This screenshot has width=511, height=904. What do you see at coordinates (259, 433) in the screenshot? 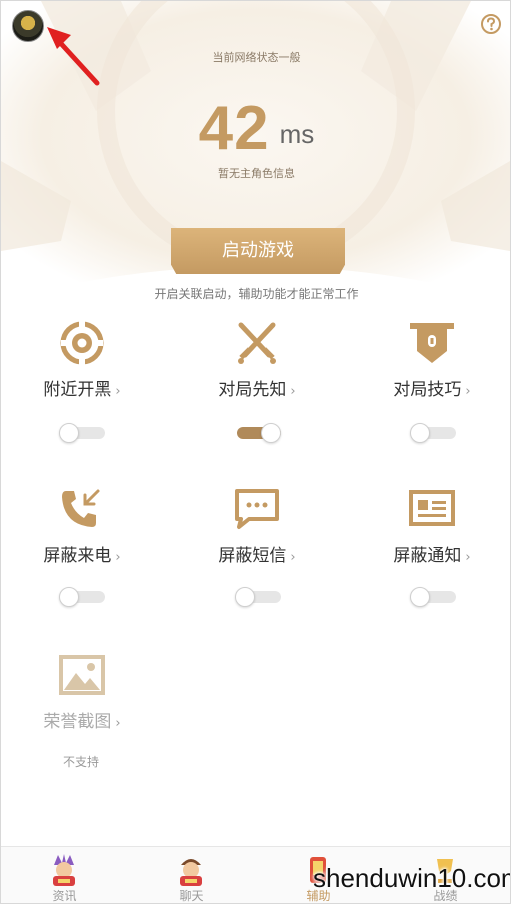
I see `toggle-match-insight` at bounding box center [259, 433].